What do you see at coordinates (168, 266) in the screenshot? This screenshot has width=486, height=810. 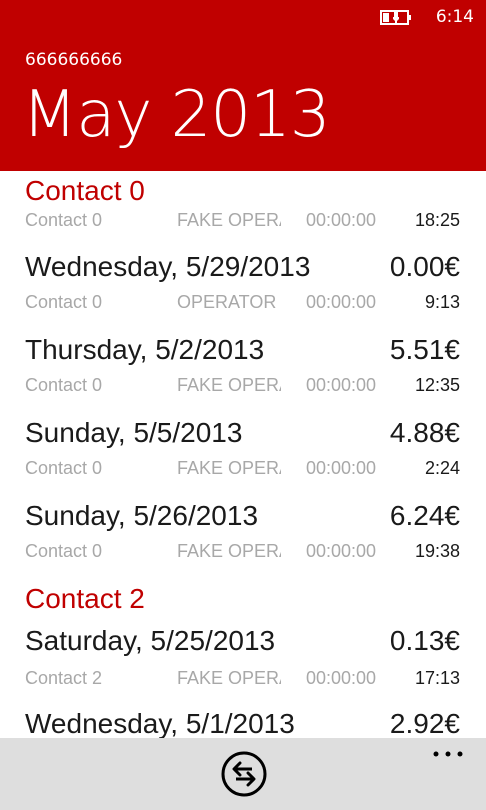 I see `call-date: Wednesday, 5/29/2013` at bounding box center [168, 266].